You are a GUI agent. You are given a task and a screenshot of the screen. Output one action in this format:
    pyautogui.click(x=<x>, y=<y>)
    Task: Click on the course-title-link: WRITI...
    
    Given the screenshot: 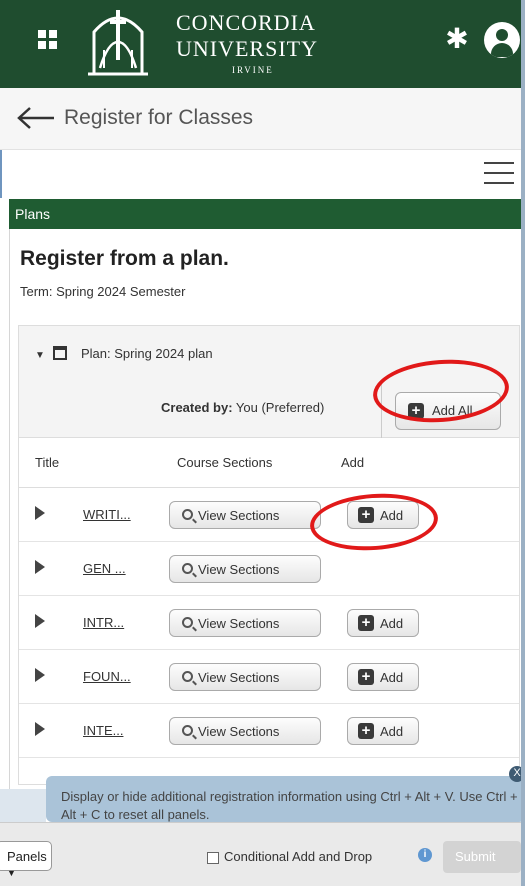 What is the action you would take?
    pyautogui.click(x=107, y=514)
    